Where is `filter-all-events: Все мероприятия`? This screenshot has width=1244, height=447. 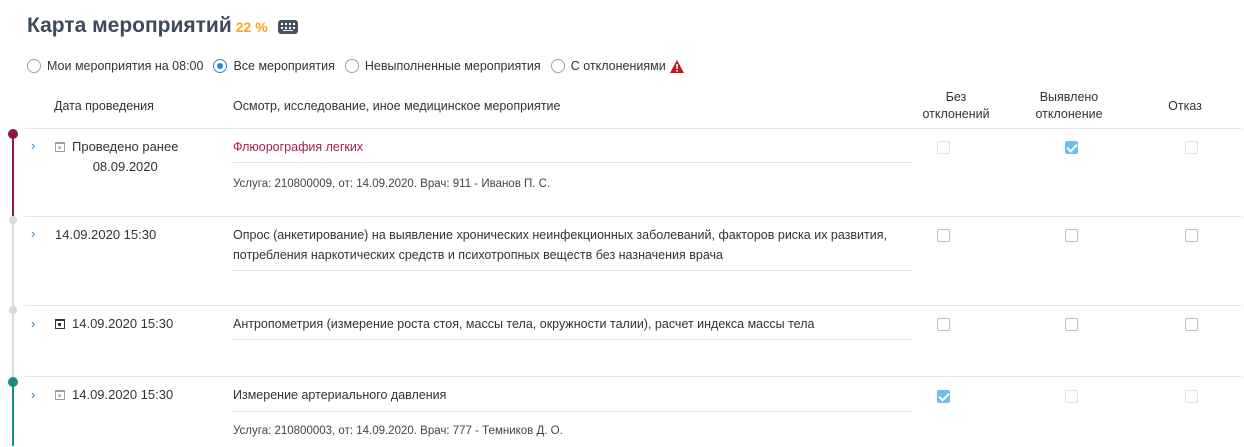
filter-all-events: Все мероприятия is located at coordinates (274, 66).